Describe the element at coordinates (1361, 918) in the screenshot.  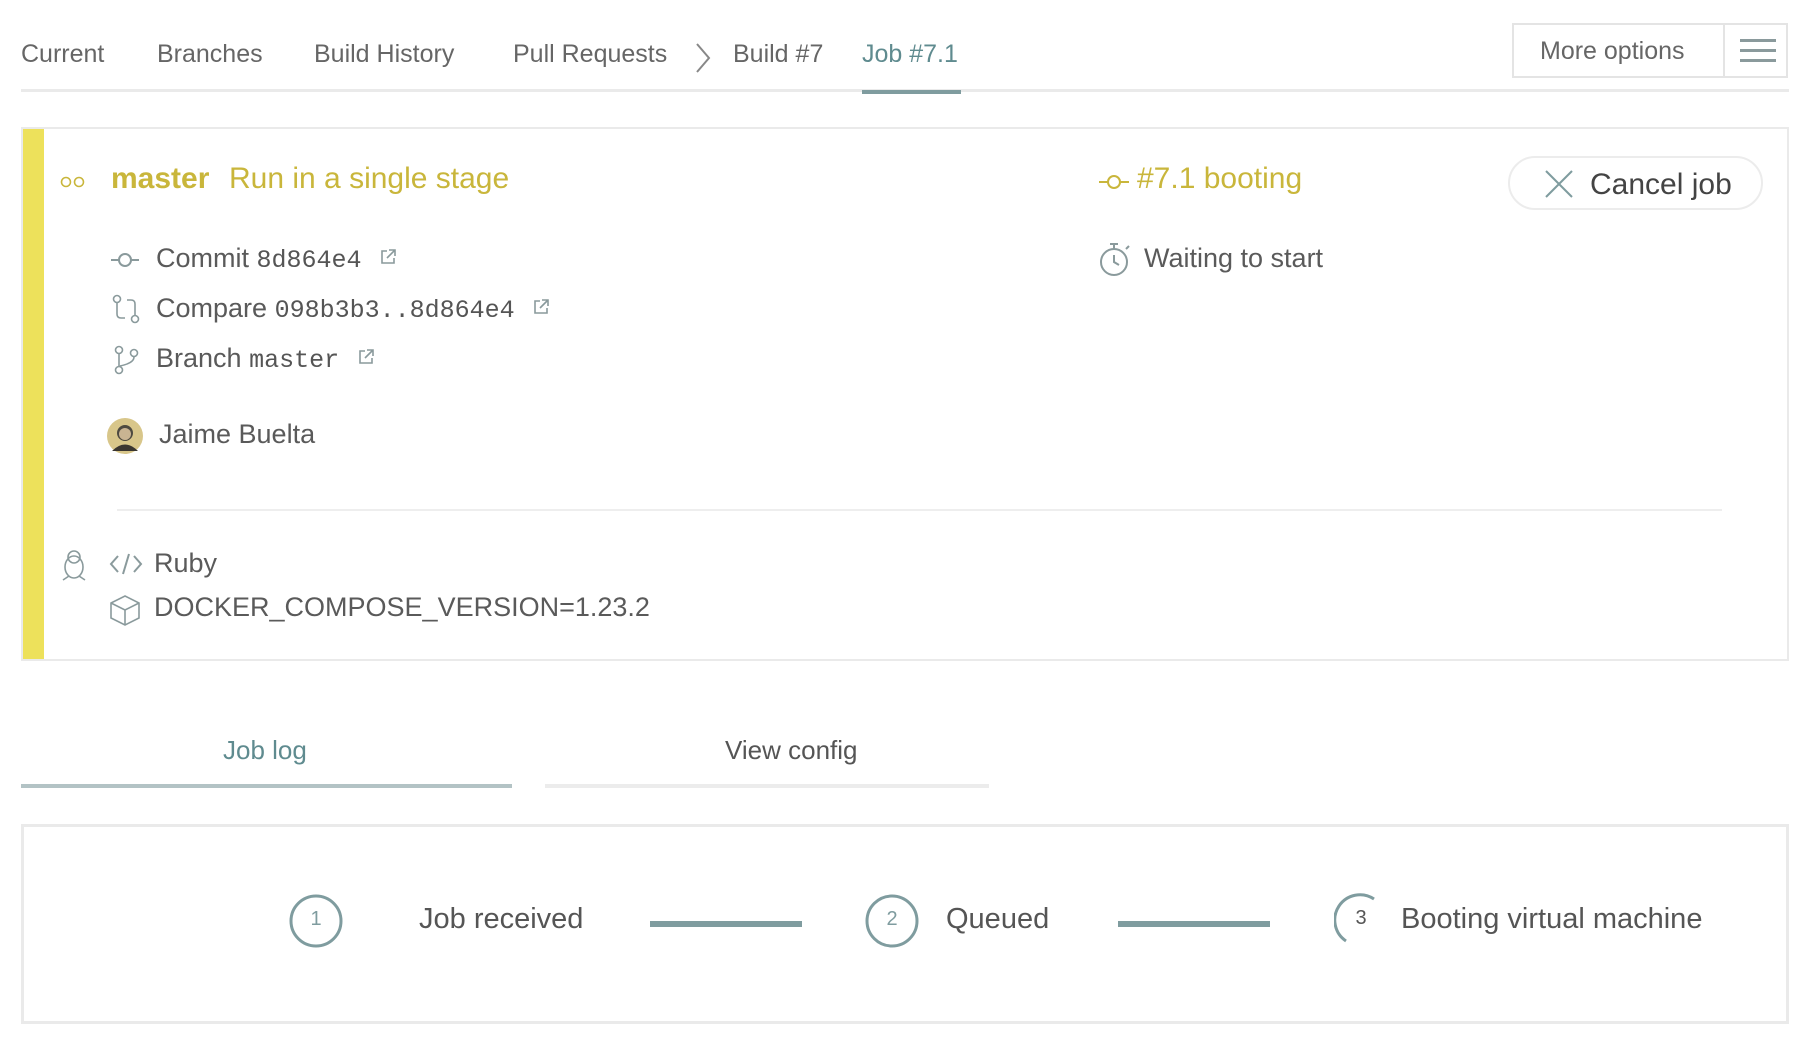
I see `step-3-number: 3` at that location.